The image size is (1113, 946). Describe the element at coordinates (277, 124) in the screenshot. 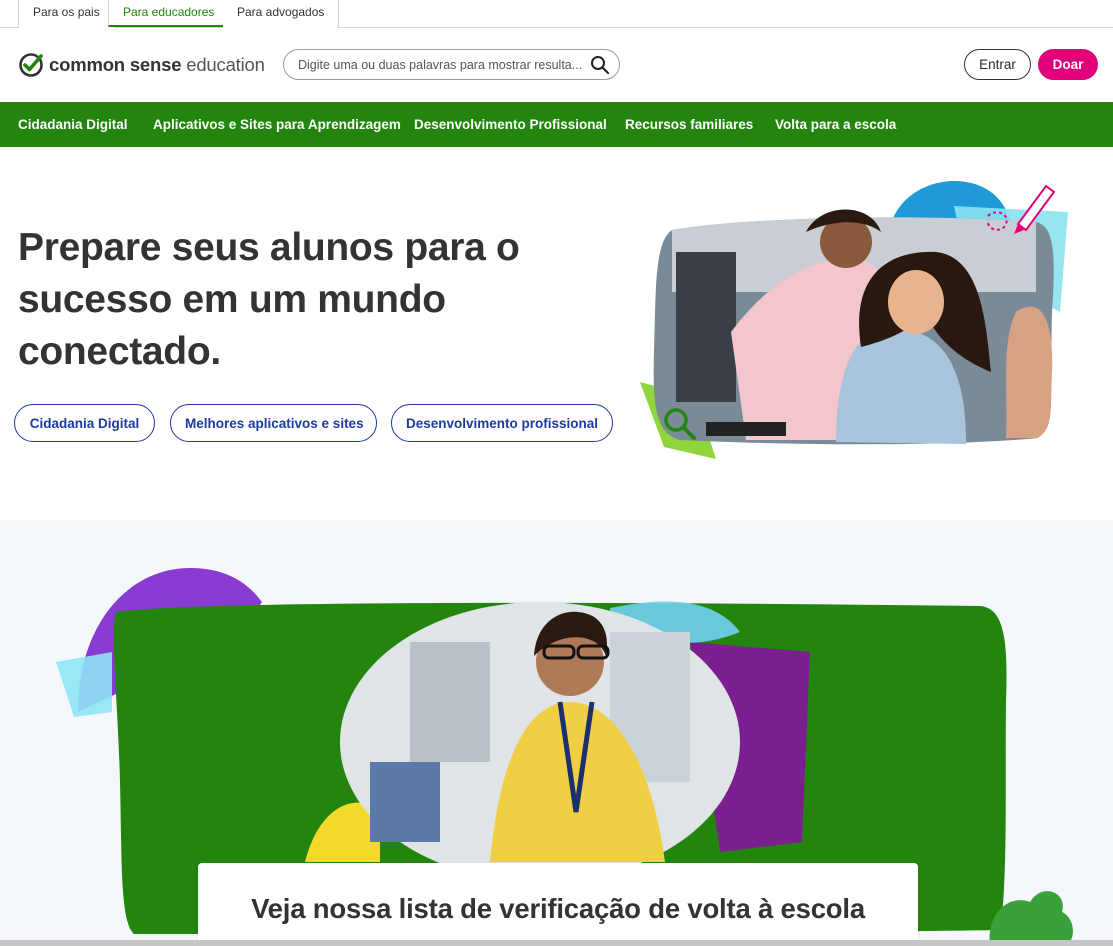

I see `nav-apps-sites: Aplicativos e Sites para Aprendizagem` at that location.